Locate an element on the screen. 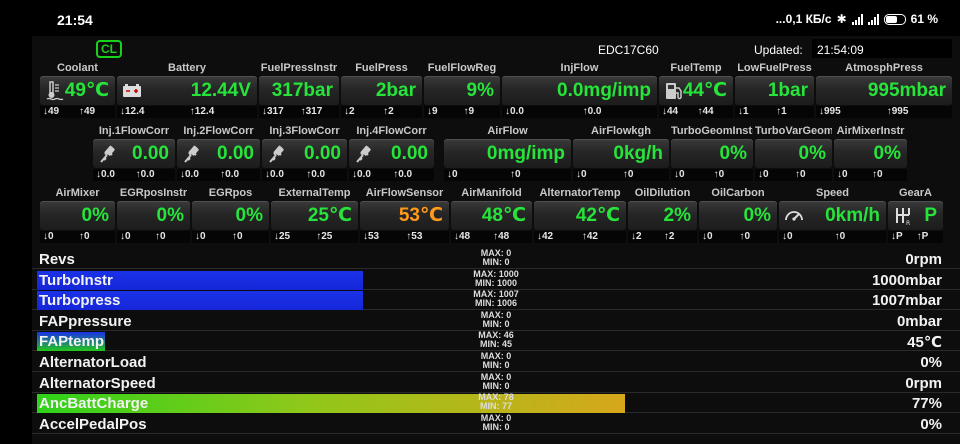 The height and width of the screenshot is (444, 960). gauge-value-box: 49℃ is located at coordinates (77, 90).